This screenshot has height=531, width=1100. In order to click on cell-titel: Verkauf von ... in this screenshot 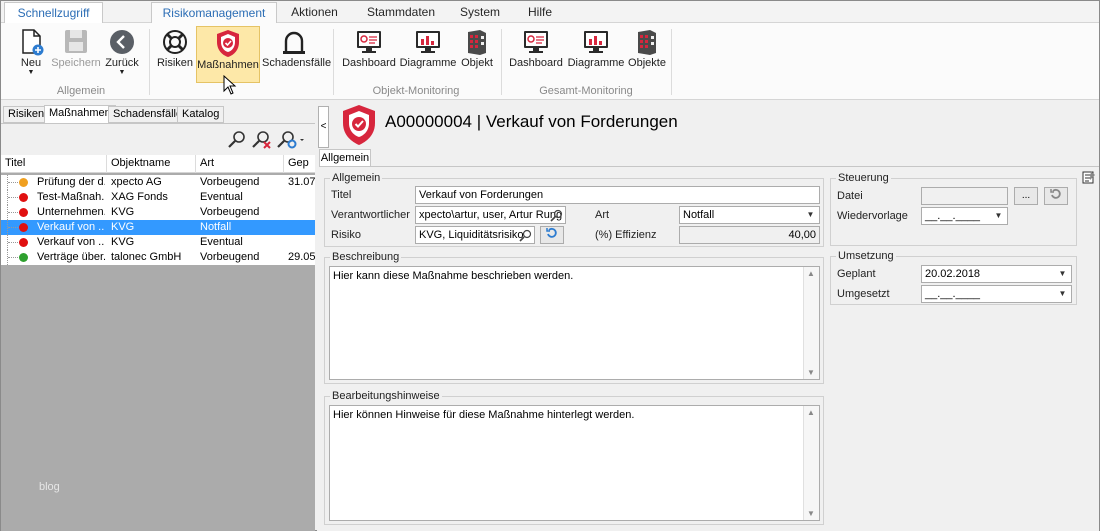, I will do `click(71, 242)`.